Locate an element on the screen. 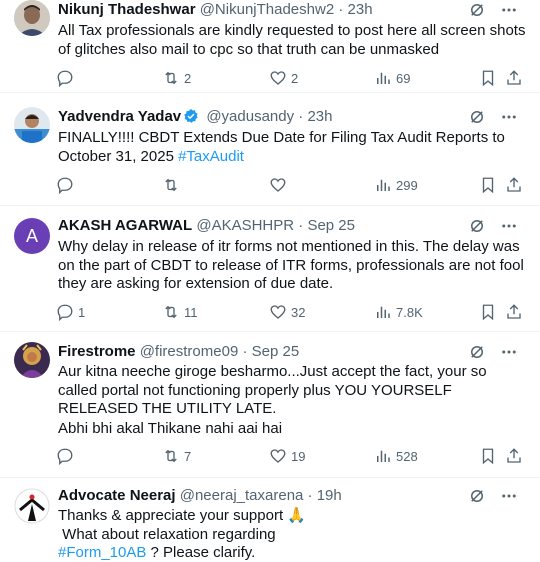 The height and width of the screenshot is (562, 540). author-handle: @NikunjThadeshw2 is located at coordinates (267, 9).